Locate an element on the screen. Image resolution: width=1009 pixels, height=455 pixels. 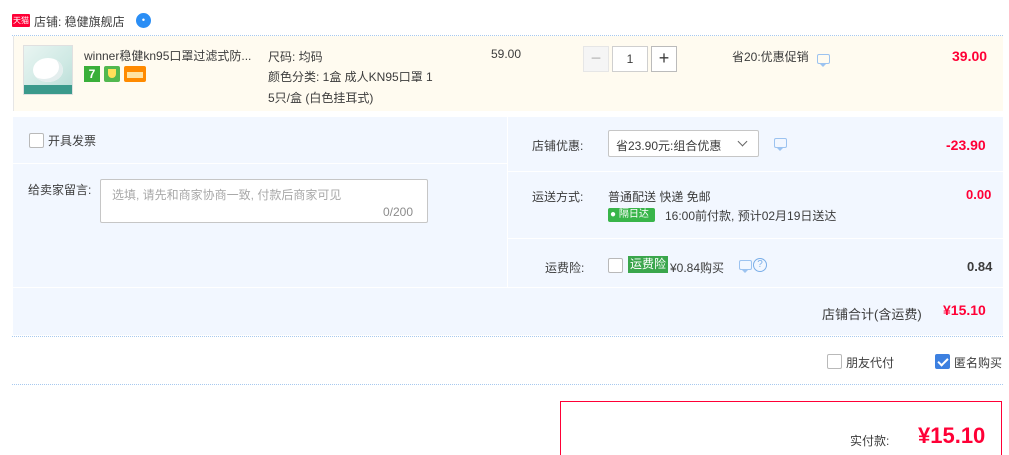
chat-bubble-icon: • is located at coordinates (143, 20).